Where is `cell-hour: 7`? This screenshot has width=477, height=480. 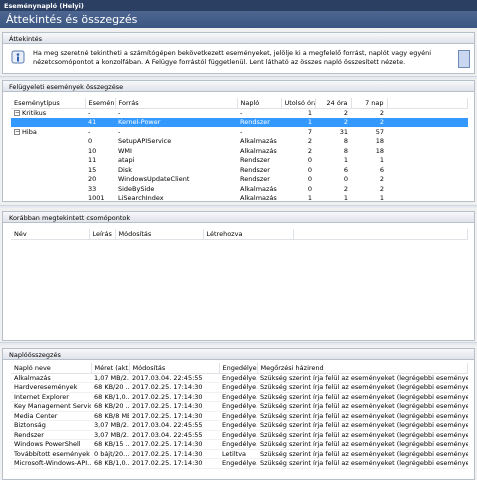 cell-hour: 7 is located at coordinates (309, 131).